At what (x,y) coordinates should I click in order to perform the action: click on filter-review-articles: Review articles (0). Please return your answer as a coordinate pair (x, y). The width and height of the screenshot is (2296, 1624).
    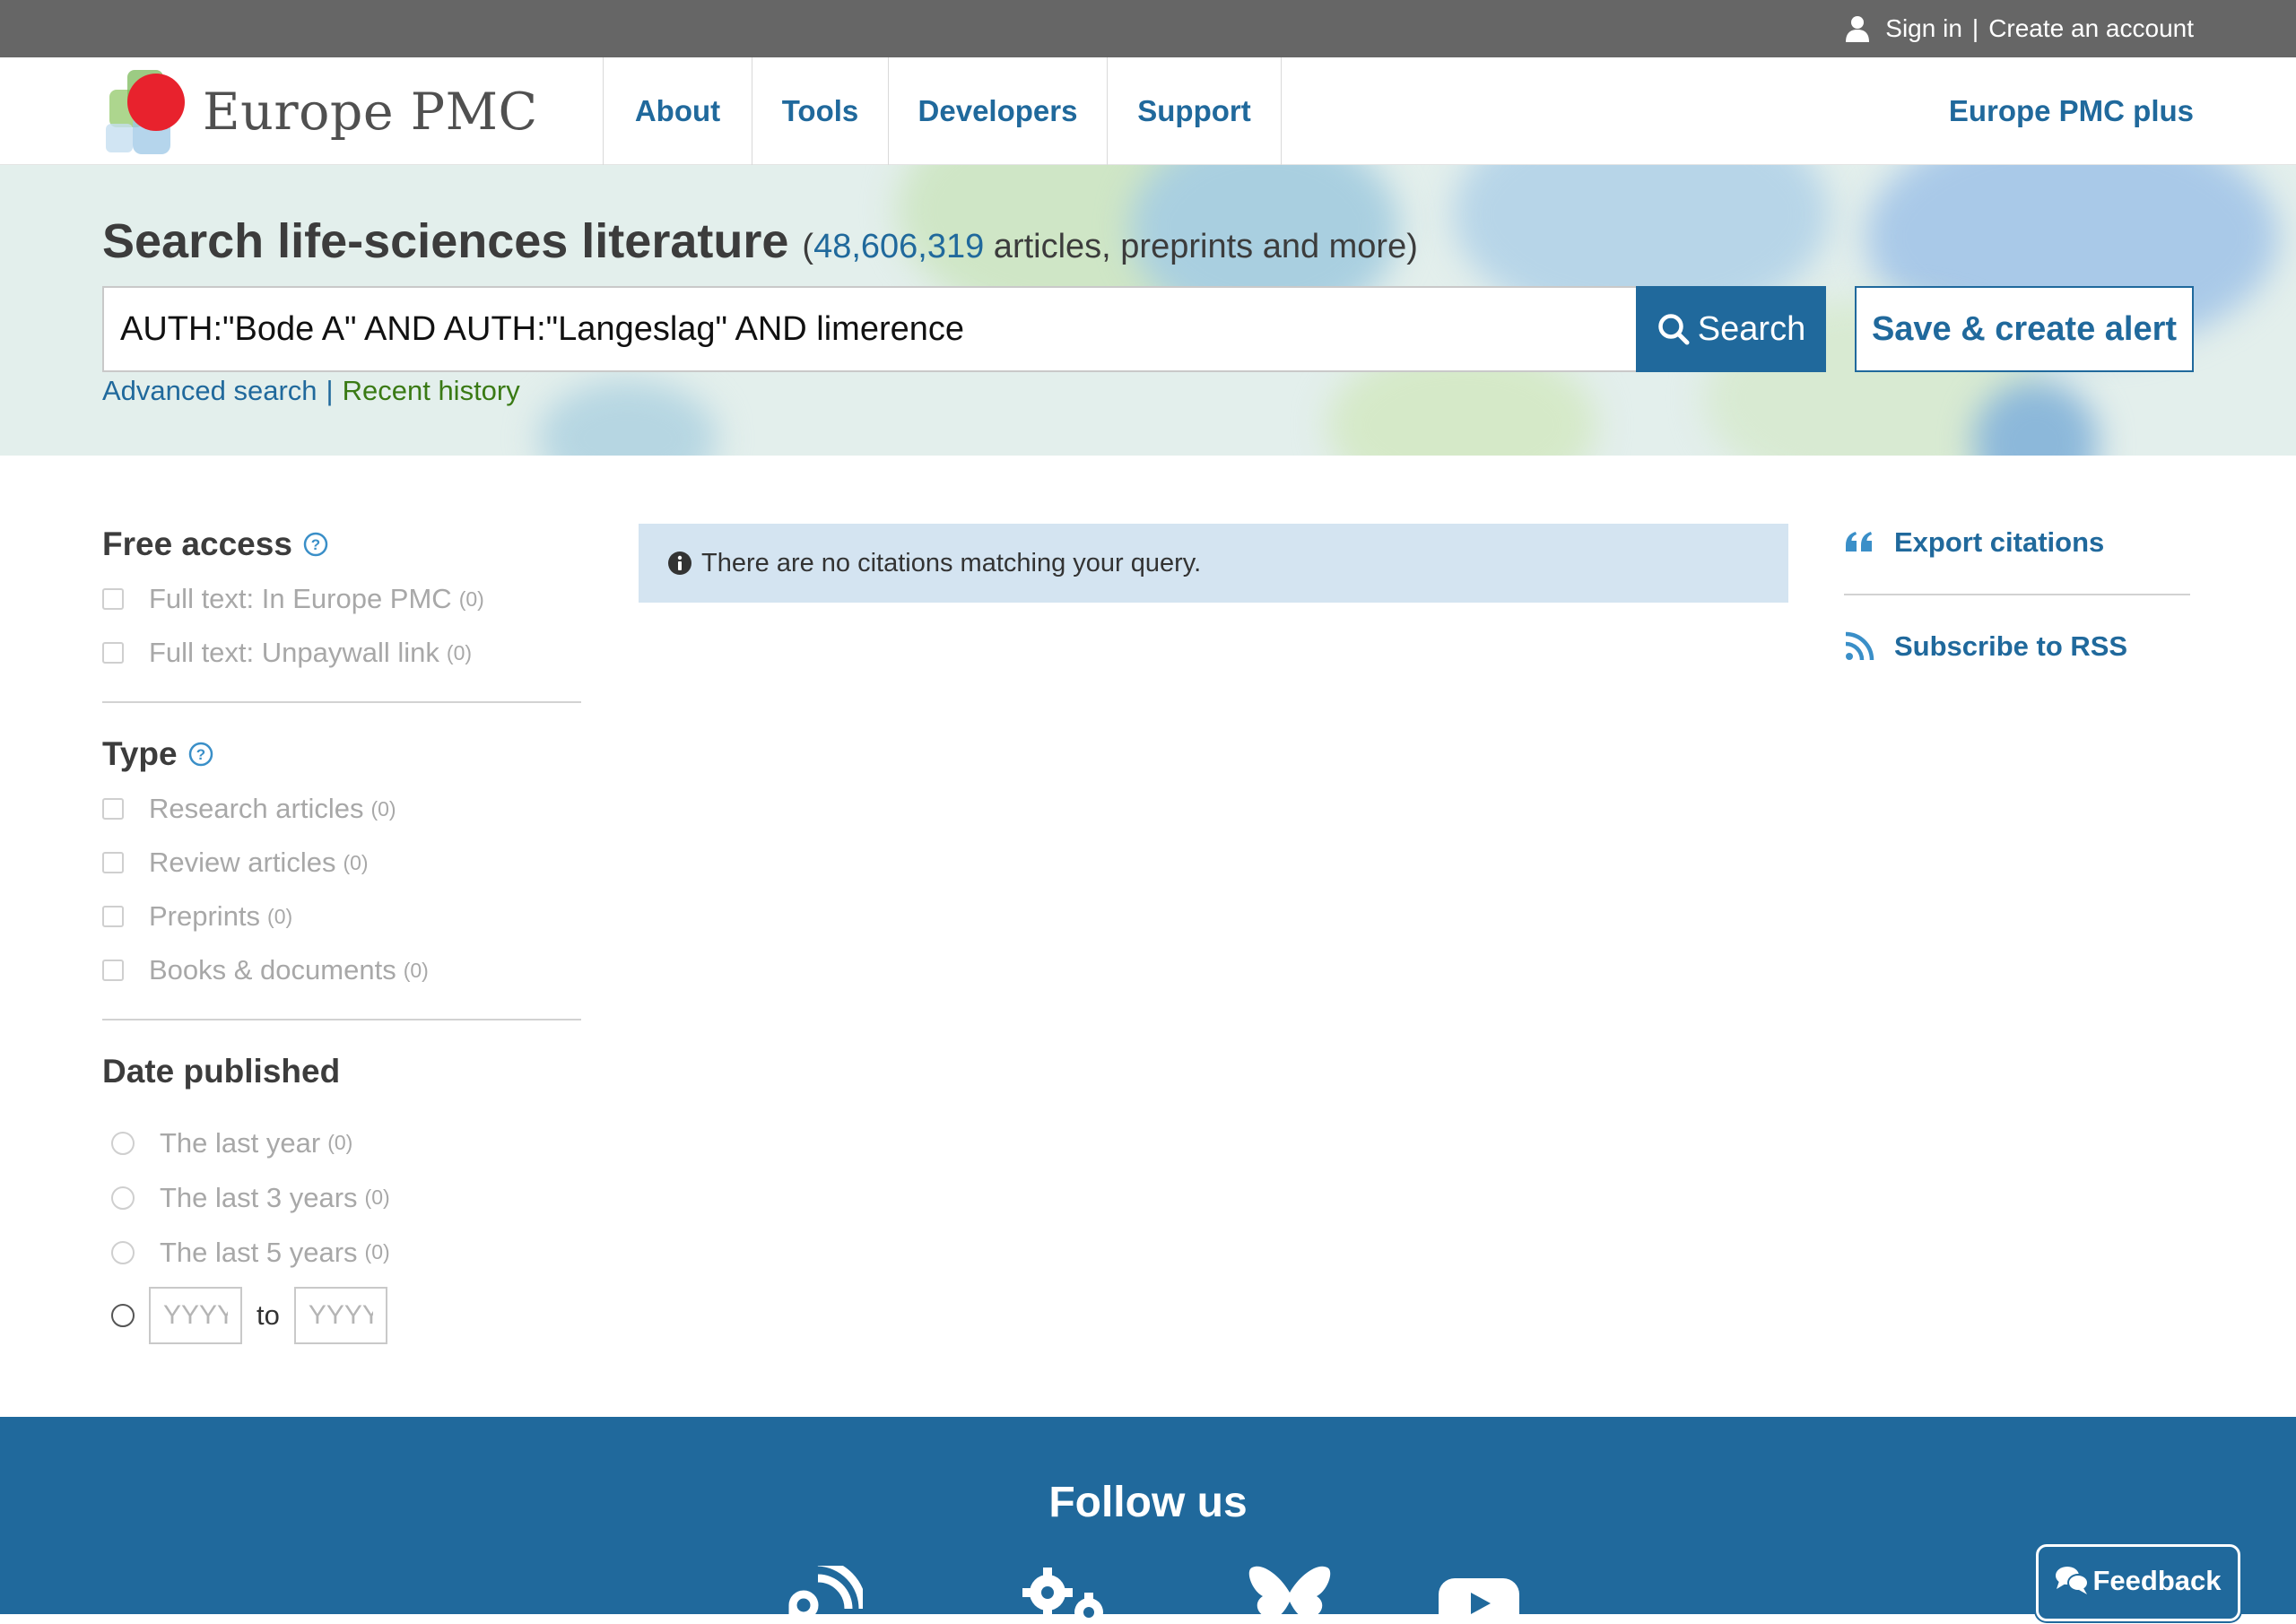
    Looking at the image, I should click on (341, 863).